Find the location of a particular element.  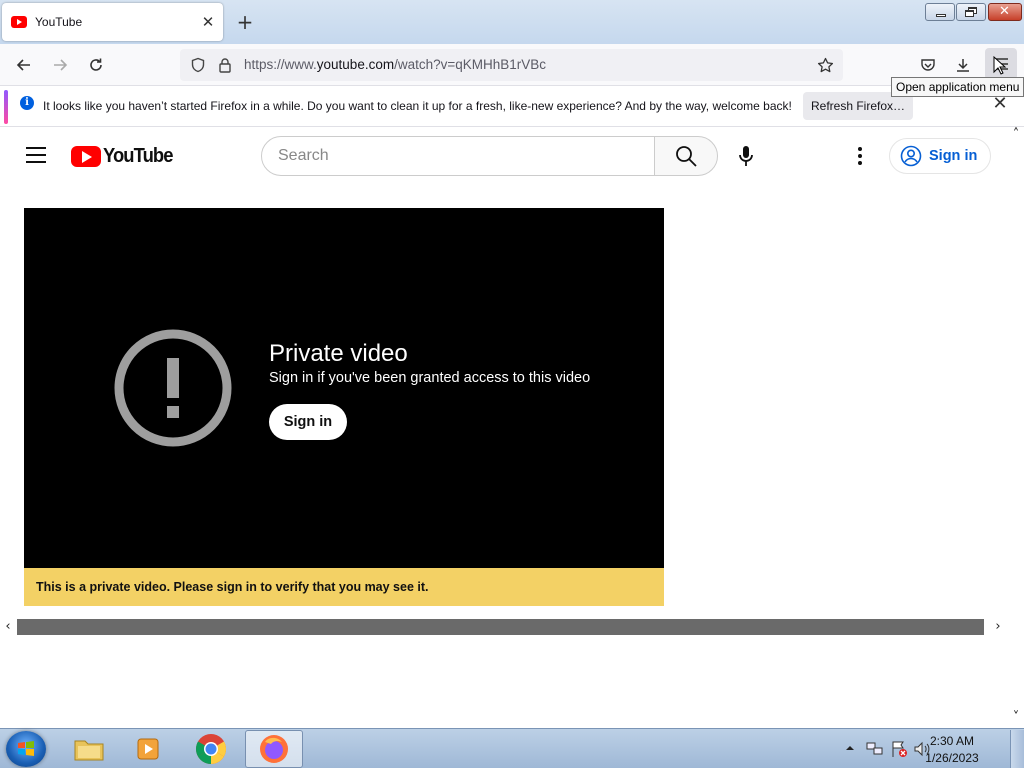

youtube-logo-text: YouTube is located at coordinates (138, 156).